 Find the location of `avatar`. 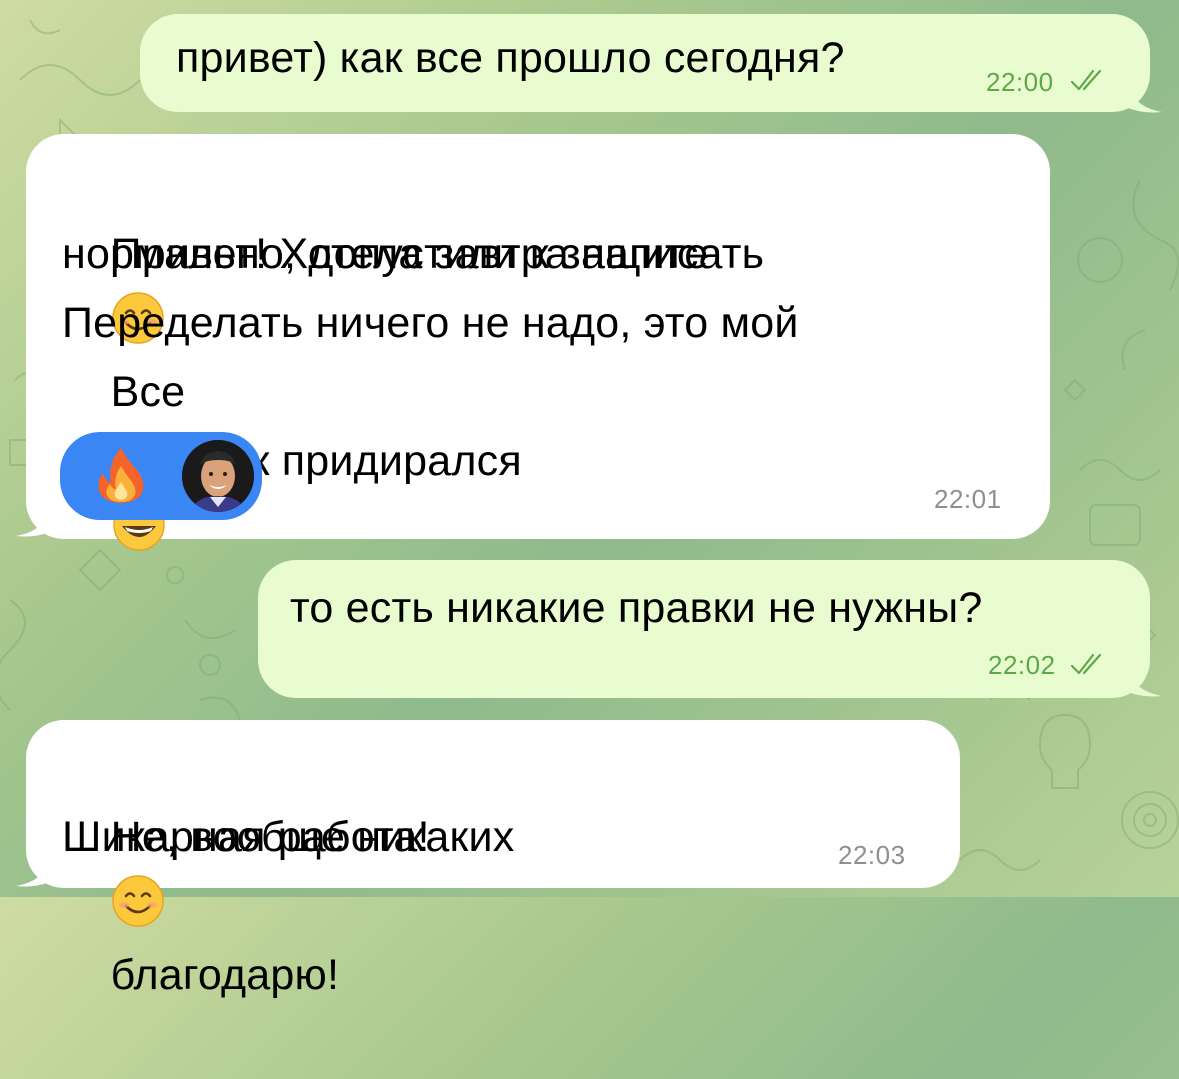

avatar is located at coordinates (218, 476).